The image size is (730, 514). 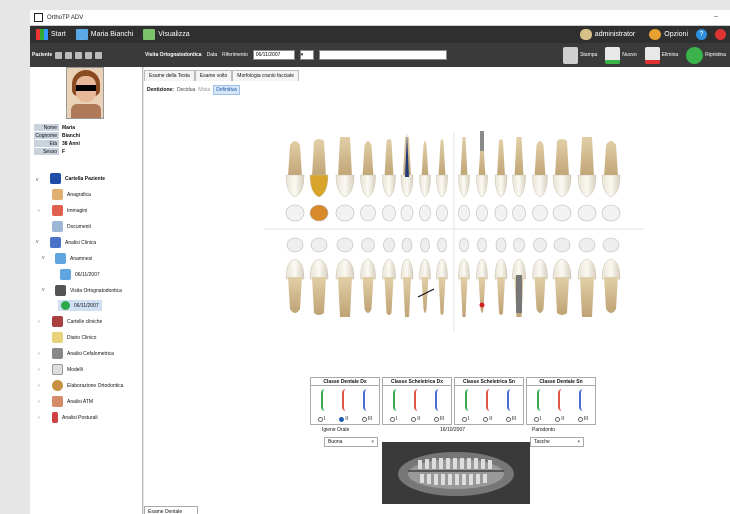 I want to click on minimize-button: –, so click(x=716, y=16).